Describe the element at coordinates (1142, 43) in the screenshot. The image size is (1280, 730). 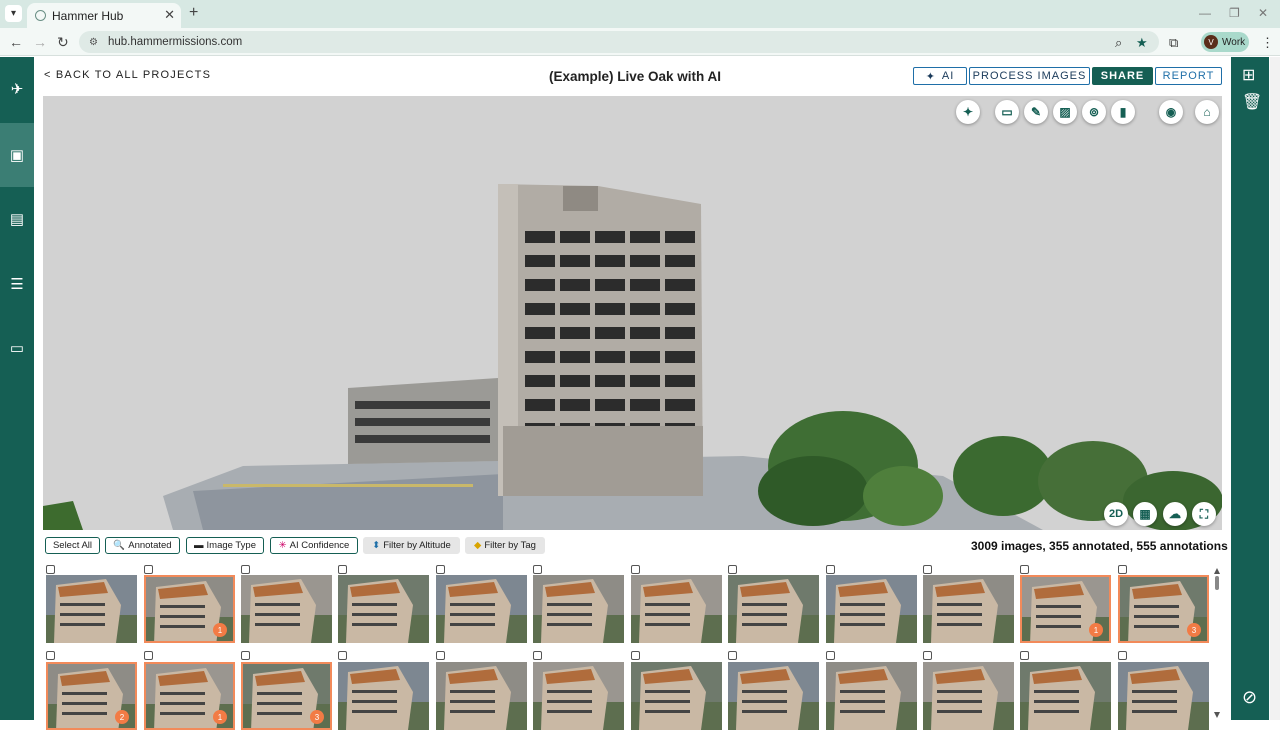
I see `bookmark-star-icon: ★` at that location.